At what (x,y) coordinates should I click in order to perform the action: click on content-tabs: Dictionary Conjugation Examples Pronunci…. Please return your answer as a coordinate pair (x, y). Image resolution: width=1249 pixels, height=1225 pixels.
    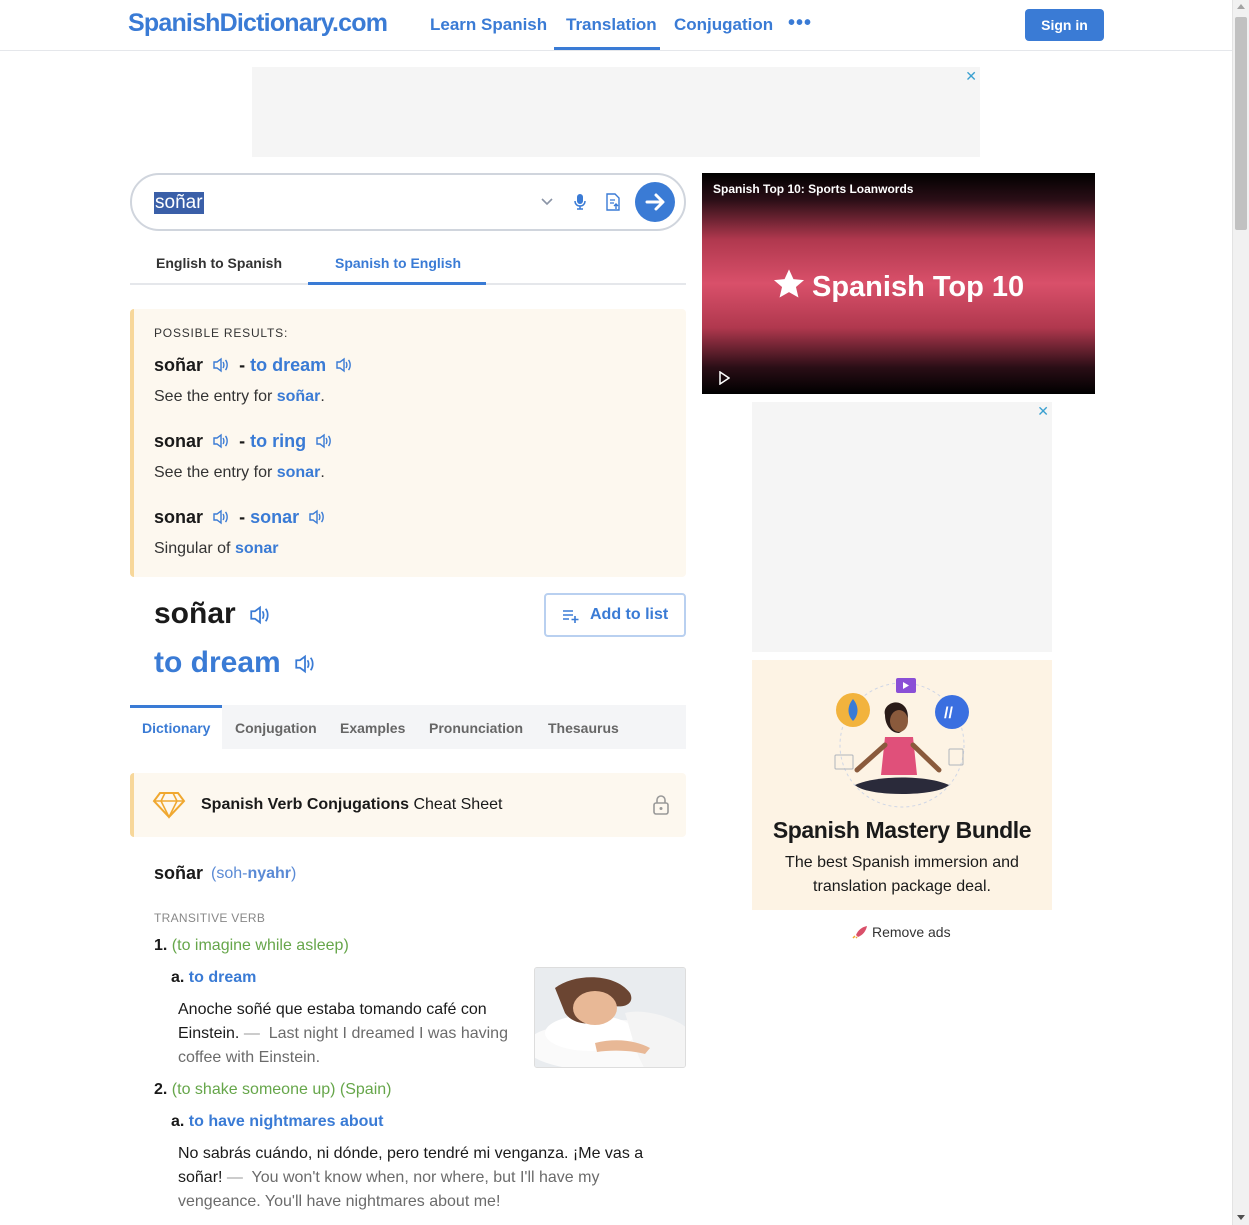
    Looking at the image, I should click on (408, 727).